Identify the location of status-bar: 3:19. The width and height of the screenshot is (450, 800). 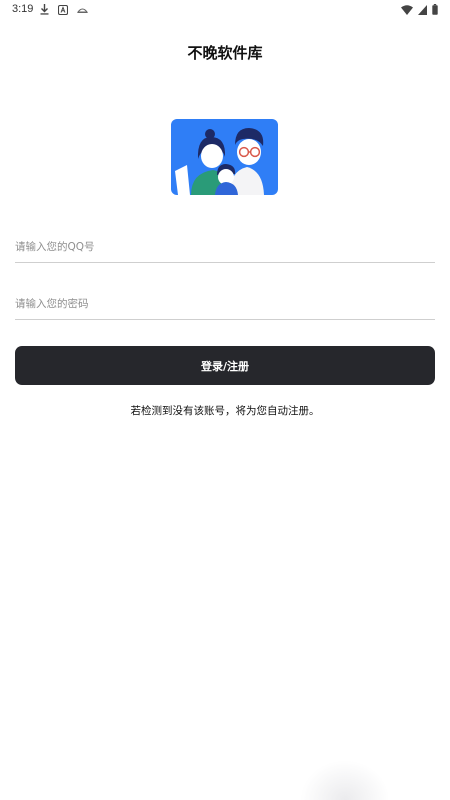
(225, 11).